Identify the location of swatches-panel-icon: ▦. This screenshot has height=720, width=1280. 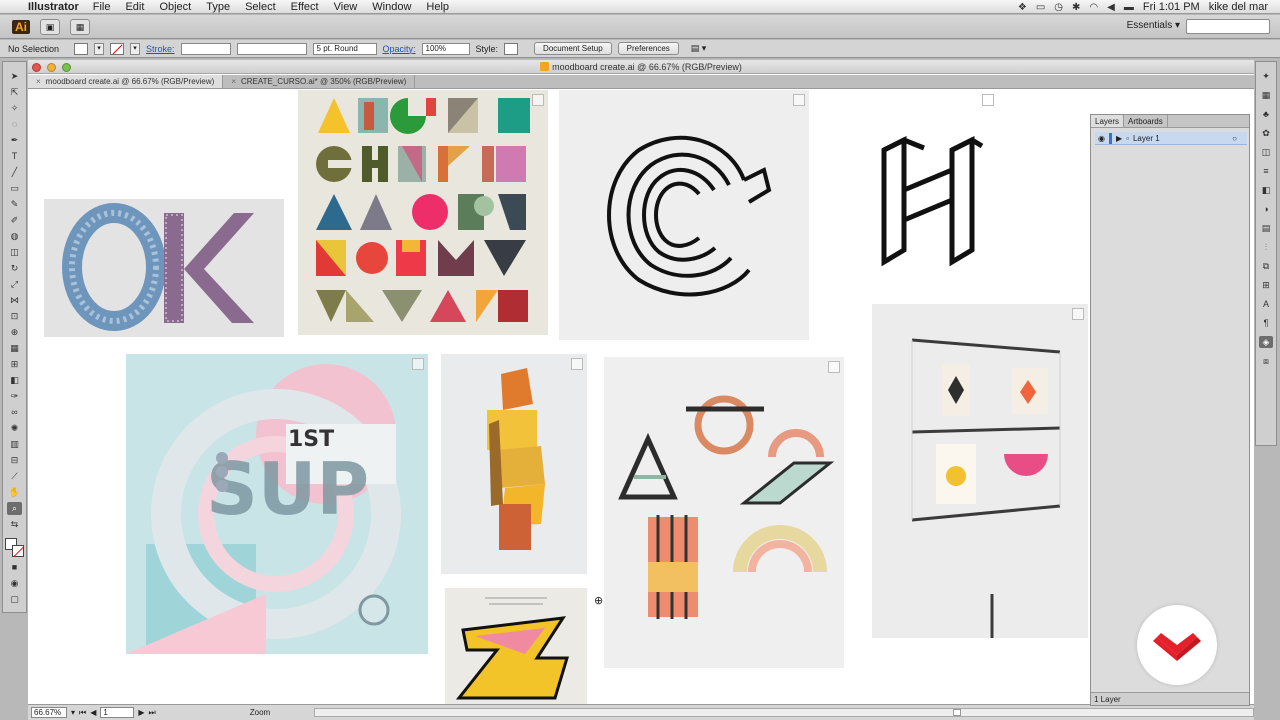
(1266, 95).